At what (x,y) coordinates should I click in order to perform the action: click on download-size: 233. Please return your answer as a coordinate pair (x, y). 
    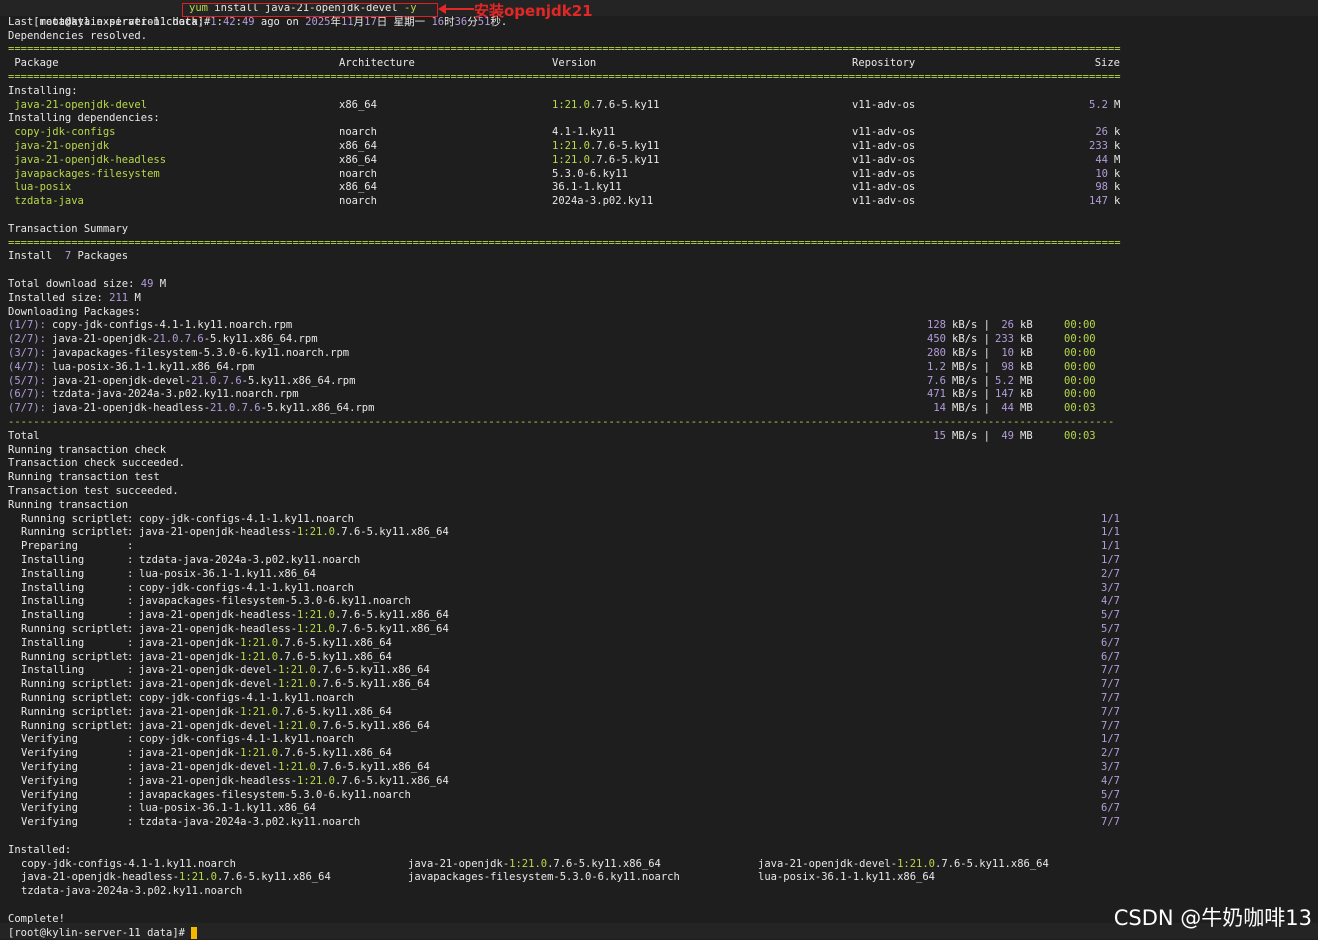
    Looking at the image, I should click on (1004, 339).